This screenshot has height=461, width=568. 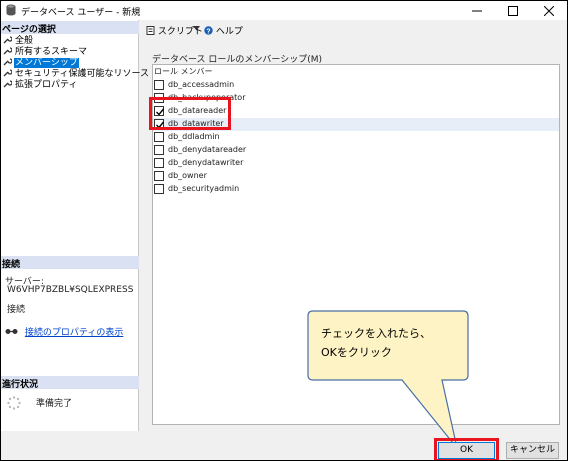 I want to click on help-icon: ?, so click(x=208, y=30).